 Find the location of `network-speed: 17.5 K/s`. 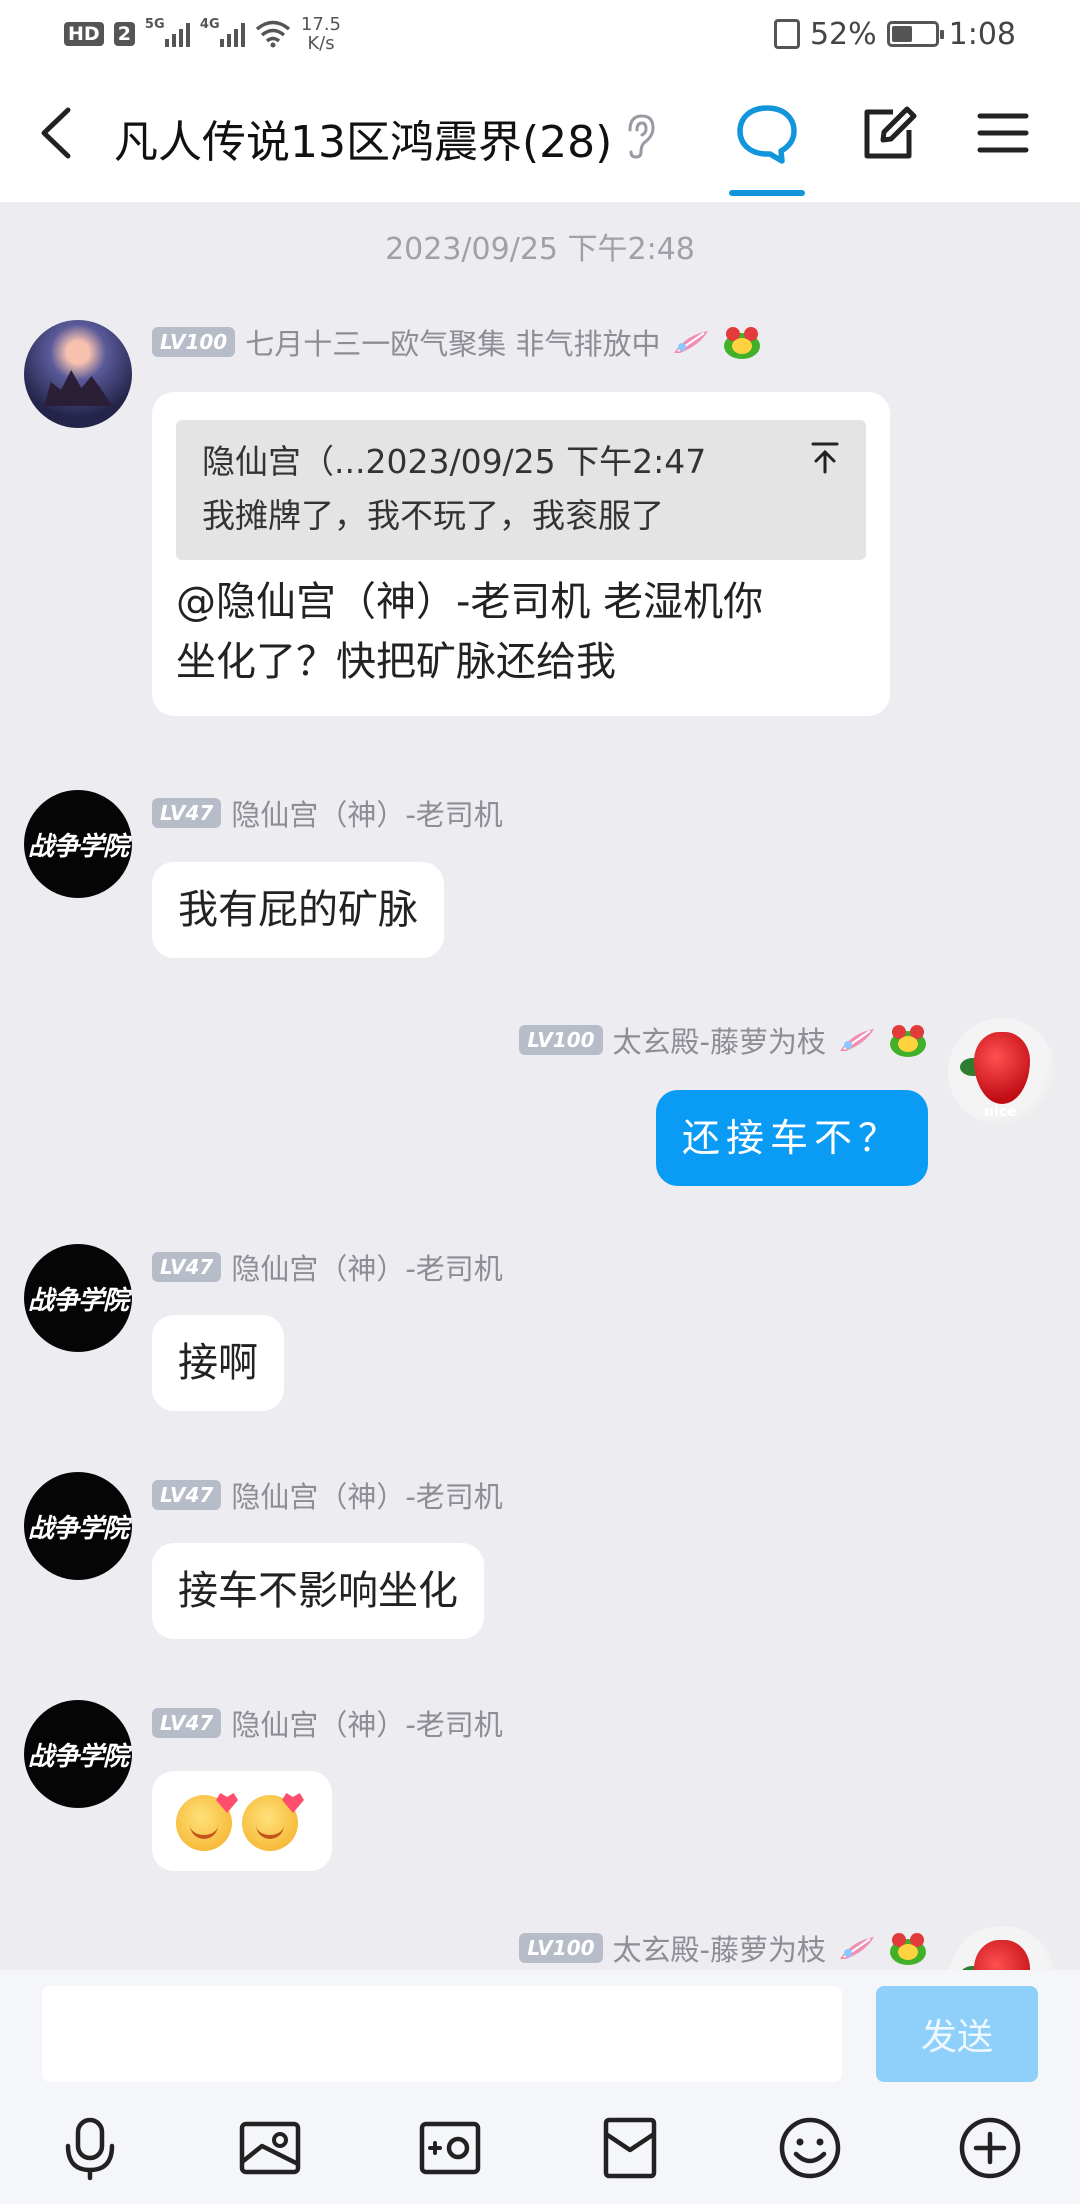

network-speed: 17.5 K/s is located at coordinates (320, 34).